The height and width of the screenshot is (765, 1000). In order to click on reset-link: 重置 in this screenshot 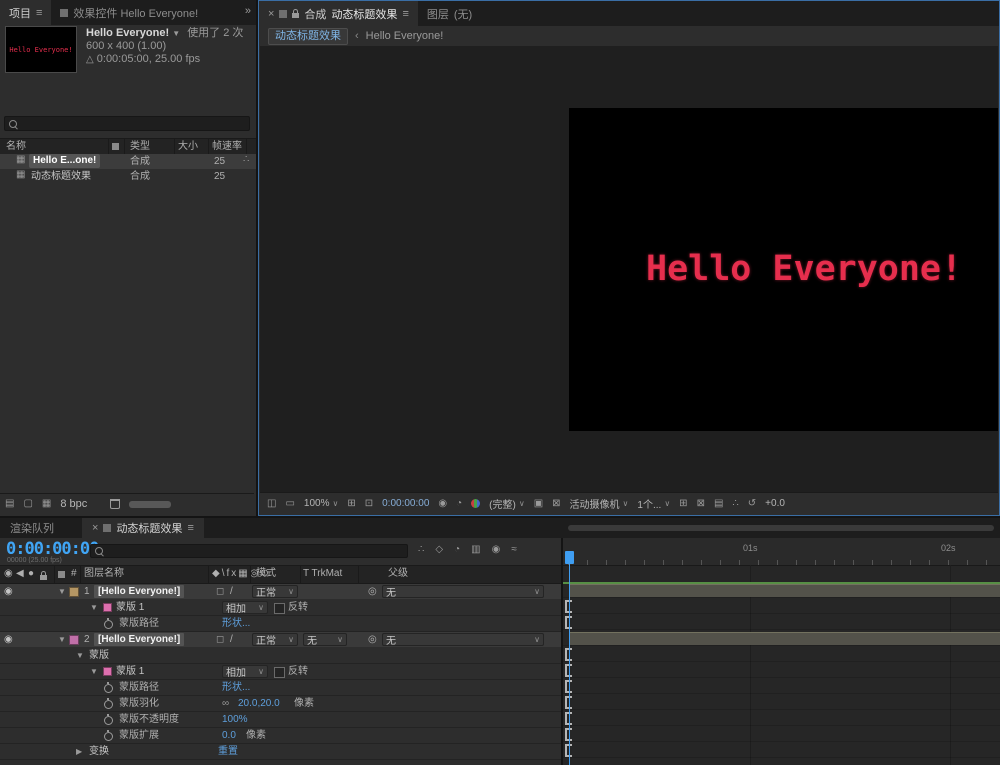, I will do `click(228, 752)`.